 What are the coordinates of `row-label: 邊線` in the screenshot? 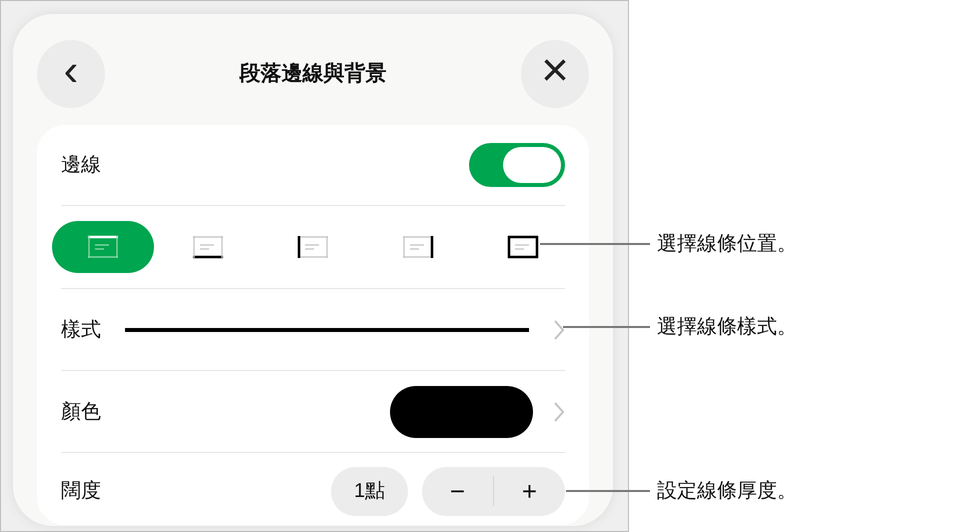 It's located at (81, 165).